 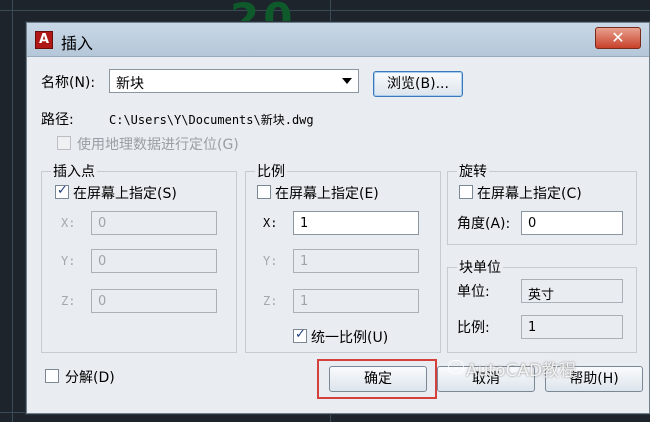 What do you see at coordinates (532, 223) in the screenshot?
I see `angle-value: 0` at bounding box center [532, 223].